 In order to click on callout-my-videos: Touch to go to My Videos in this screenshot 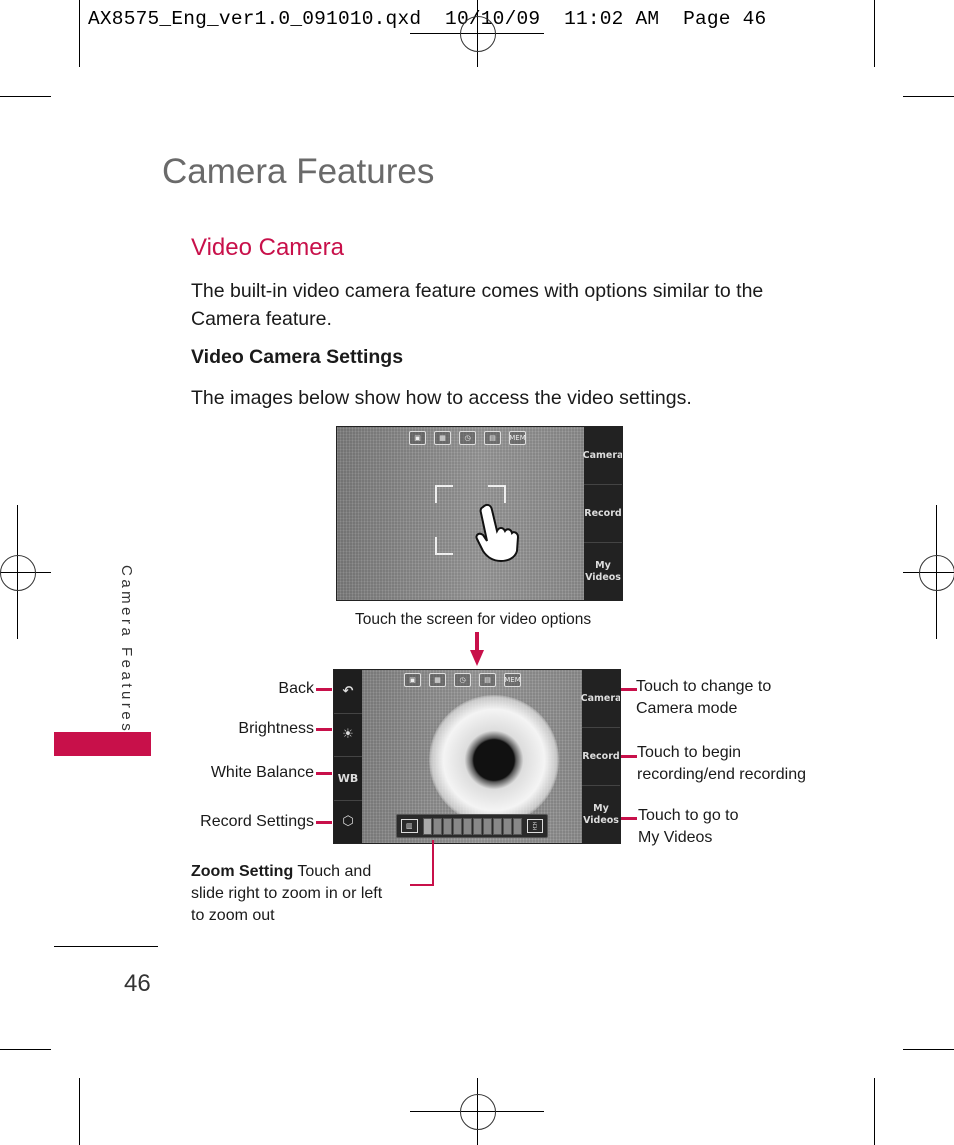, I will do `click(688, 826)`.